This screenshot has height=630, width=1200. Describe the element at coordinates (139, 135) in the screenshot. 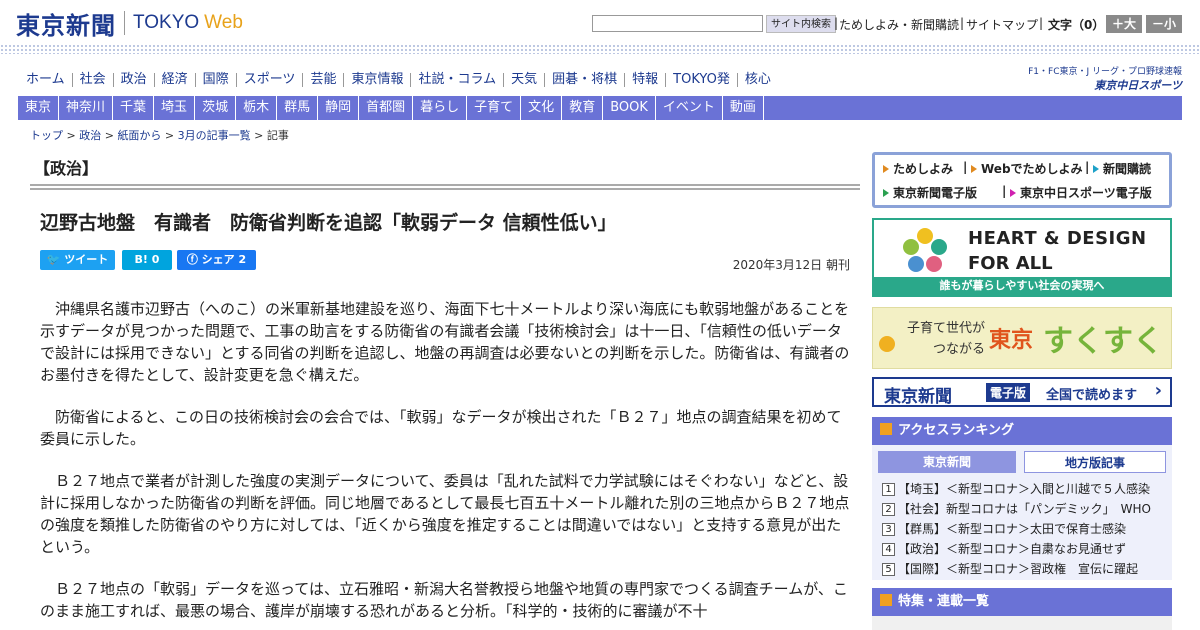

I see `breadcrumb-link: 紙面から` at that location.